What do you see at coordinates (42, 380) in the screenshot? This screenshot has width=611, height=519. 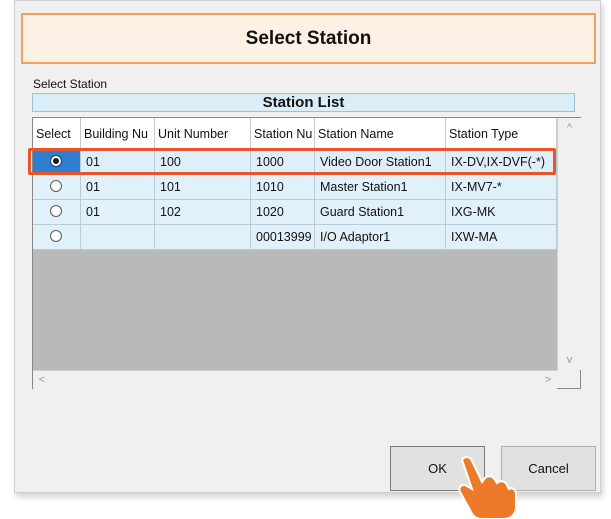 I see `scroll-left-icon: <` at bounding box center [42, 380].